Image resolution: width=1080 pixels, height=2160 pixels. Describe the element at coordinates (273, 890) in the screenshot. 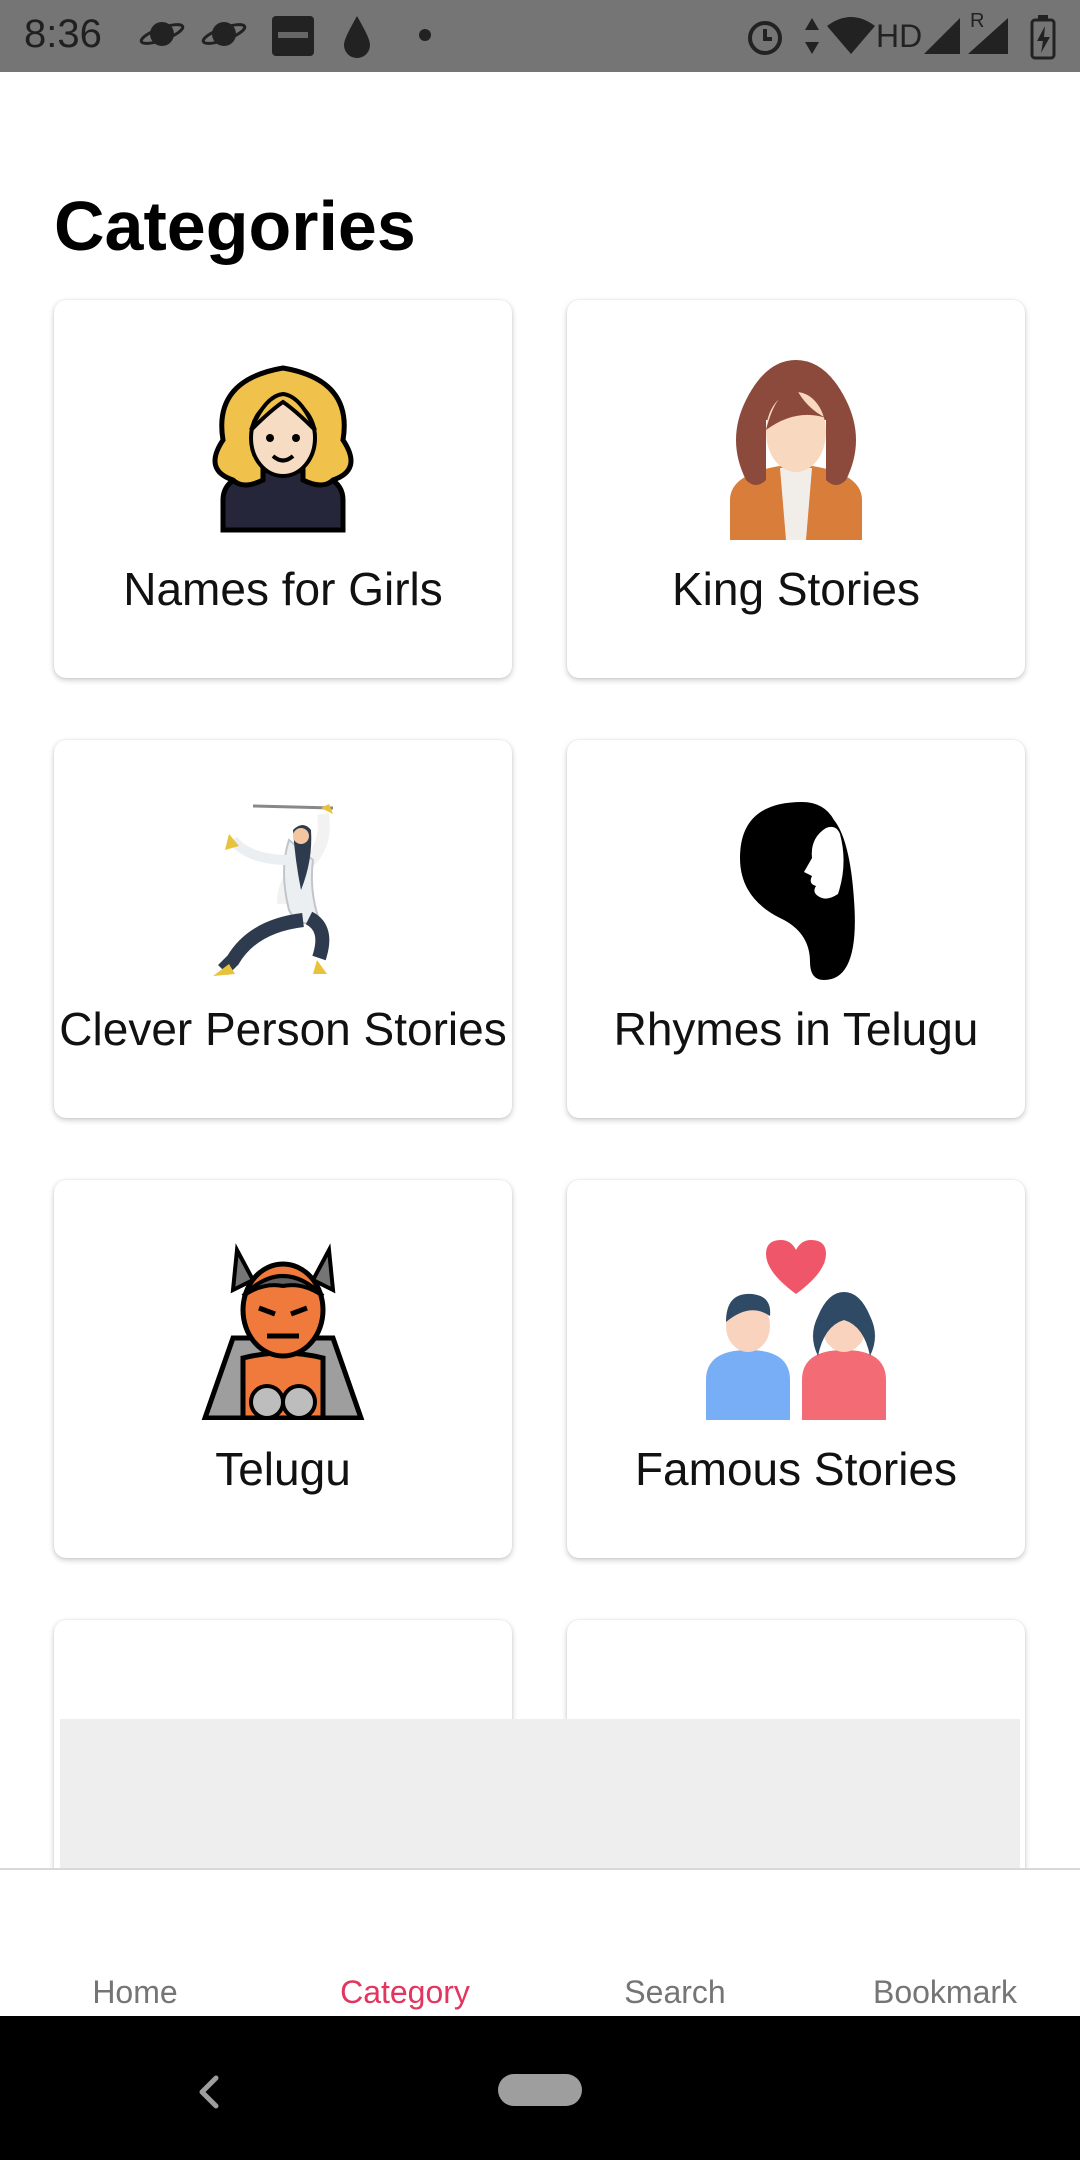

I see `martial-artist-icon` at that location.